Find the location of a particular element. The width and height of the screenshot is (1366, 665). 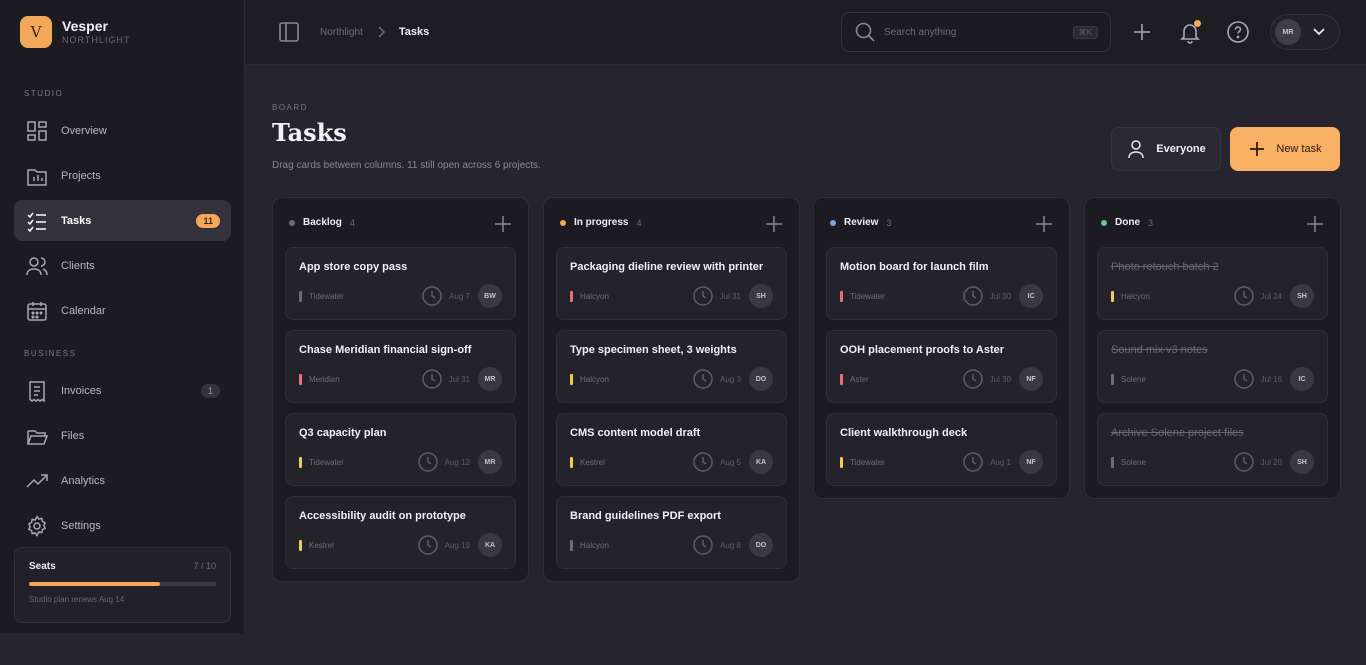

sidebar-item-clients: Clients is located at coordinates (122, 265).